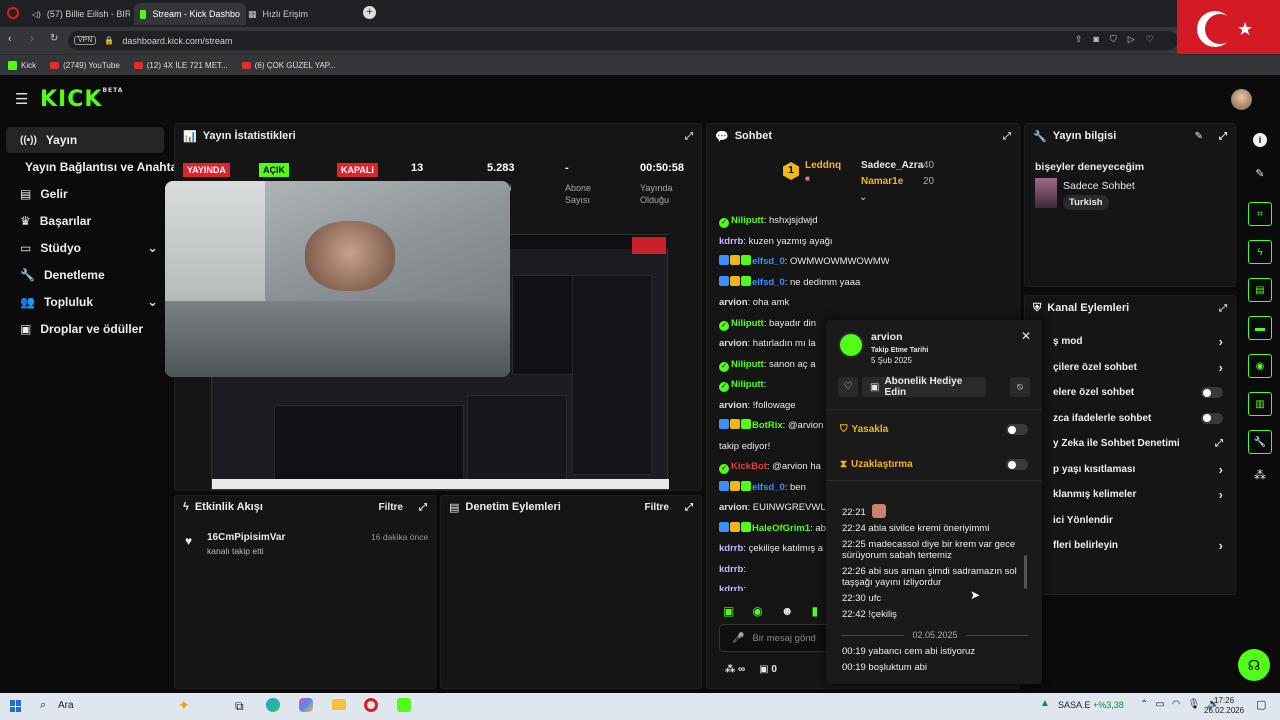 Image resolution: width=1280 pixels, height=720 pixels. Describe the element at coordinates (54, 38) in the screenshot. I see `reload-icon: ↻` at that location.